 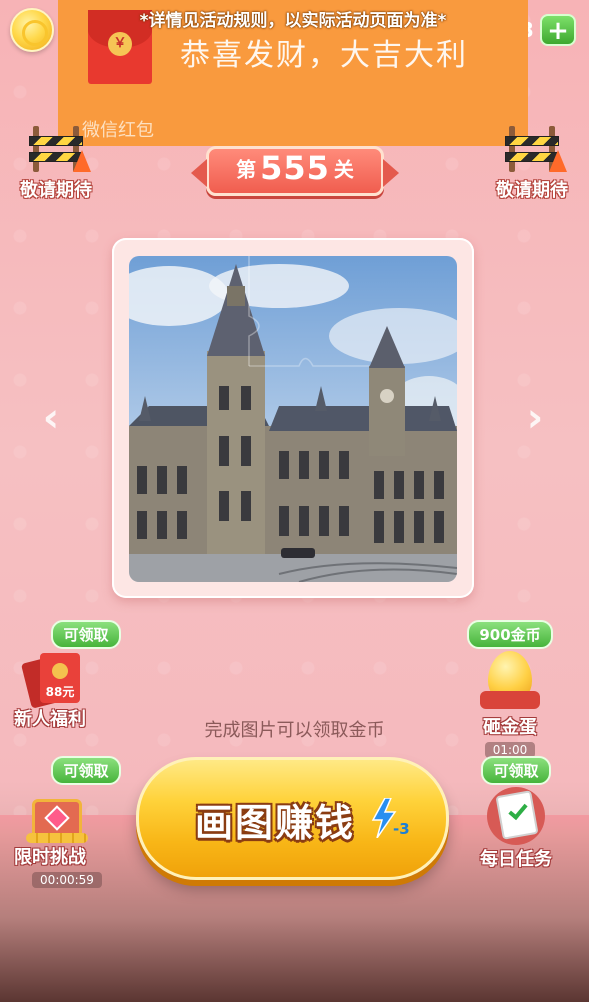 I want to click on red-packet-icon: 88元, so click(x=53, y=681).